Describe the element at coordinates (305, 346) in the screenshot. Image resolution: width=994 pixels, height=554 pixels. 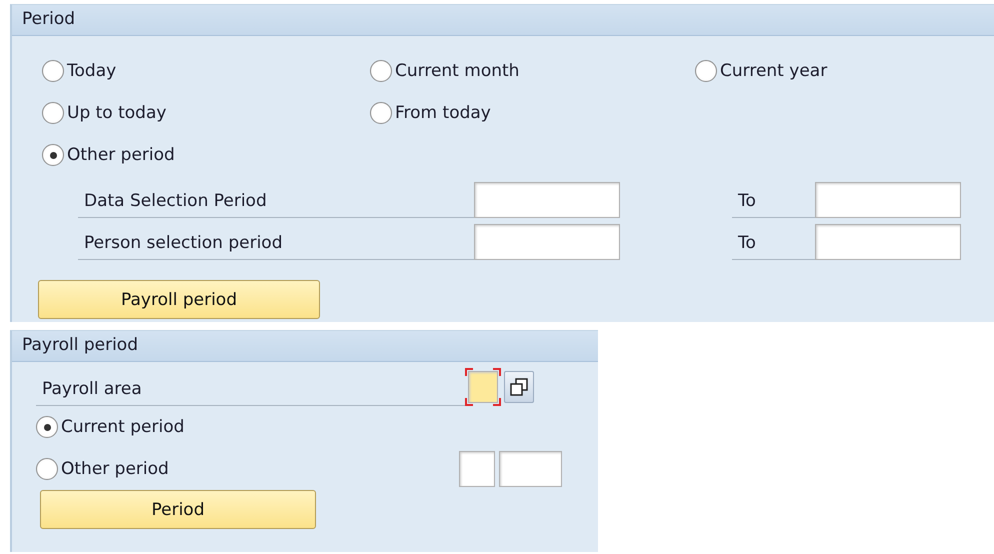
I see `panel-title: Payroll period` at that location.